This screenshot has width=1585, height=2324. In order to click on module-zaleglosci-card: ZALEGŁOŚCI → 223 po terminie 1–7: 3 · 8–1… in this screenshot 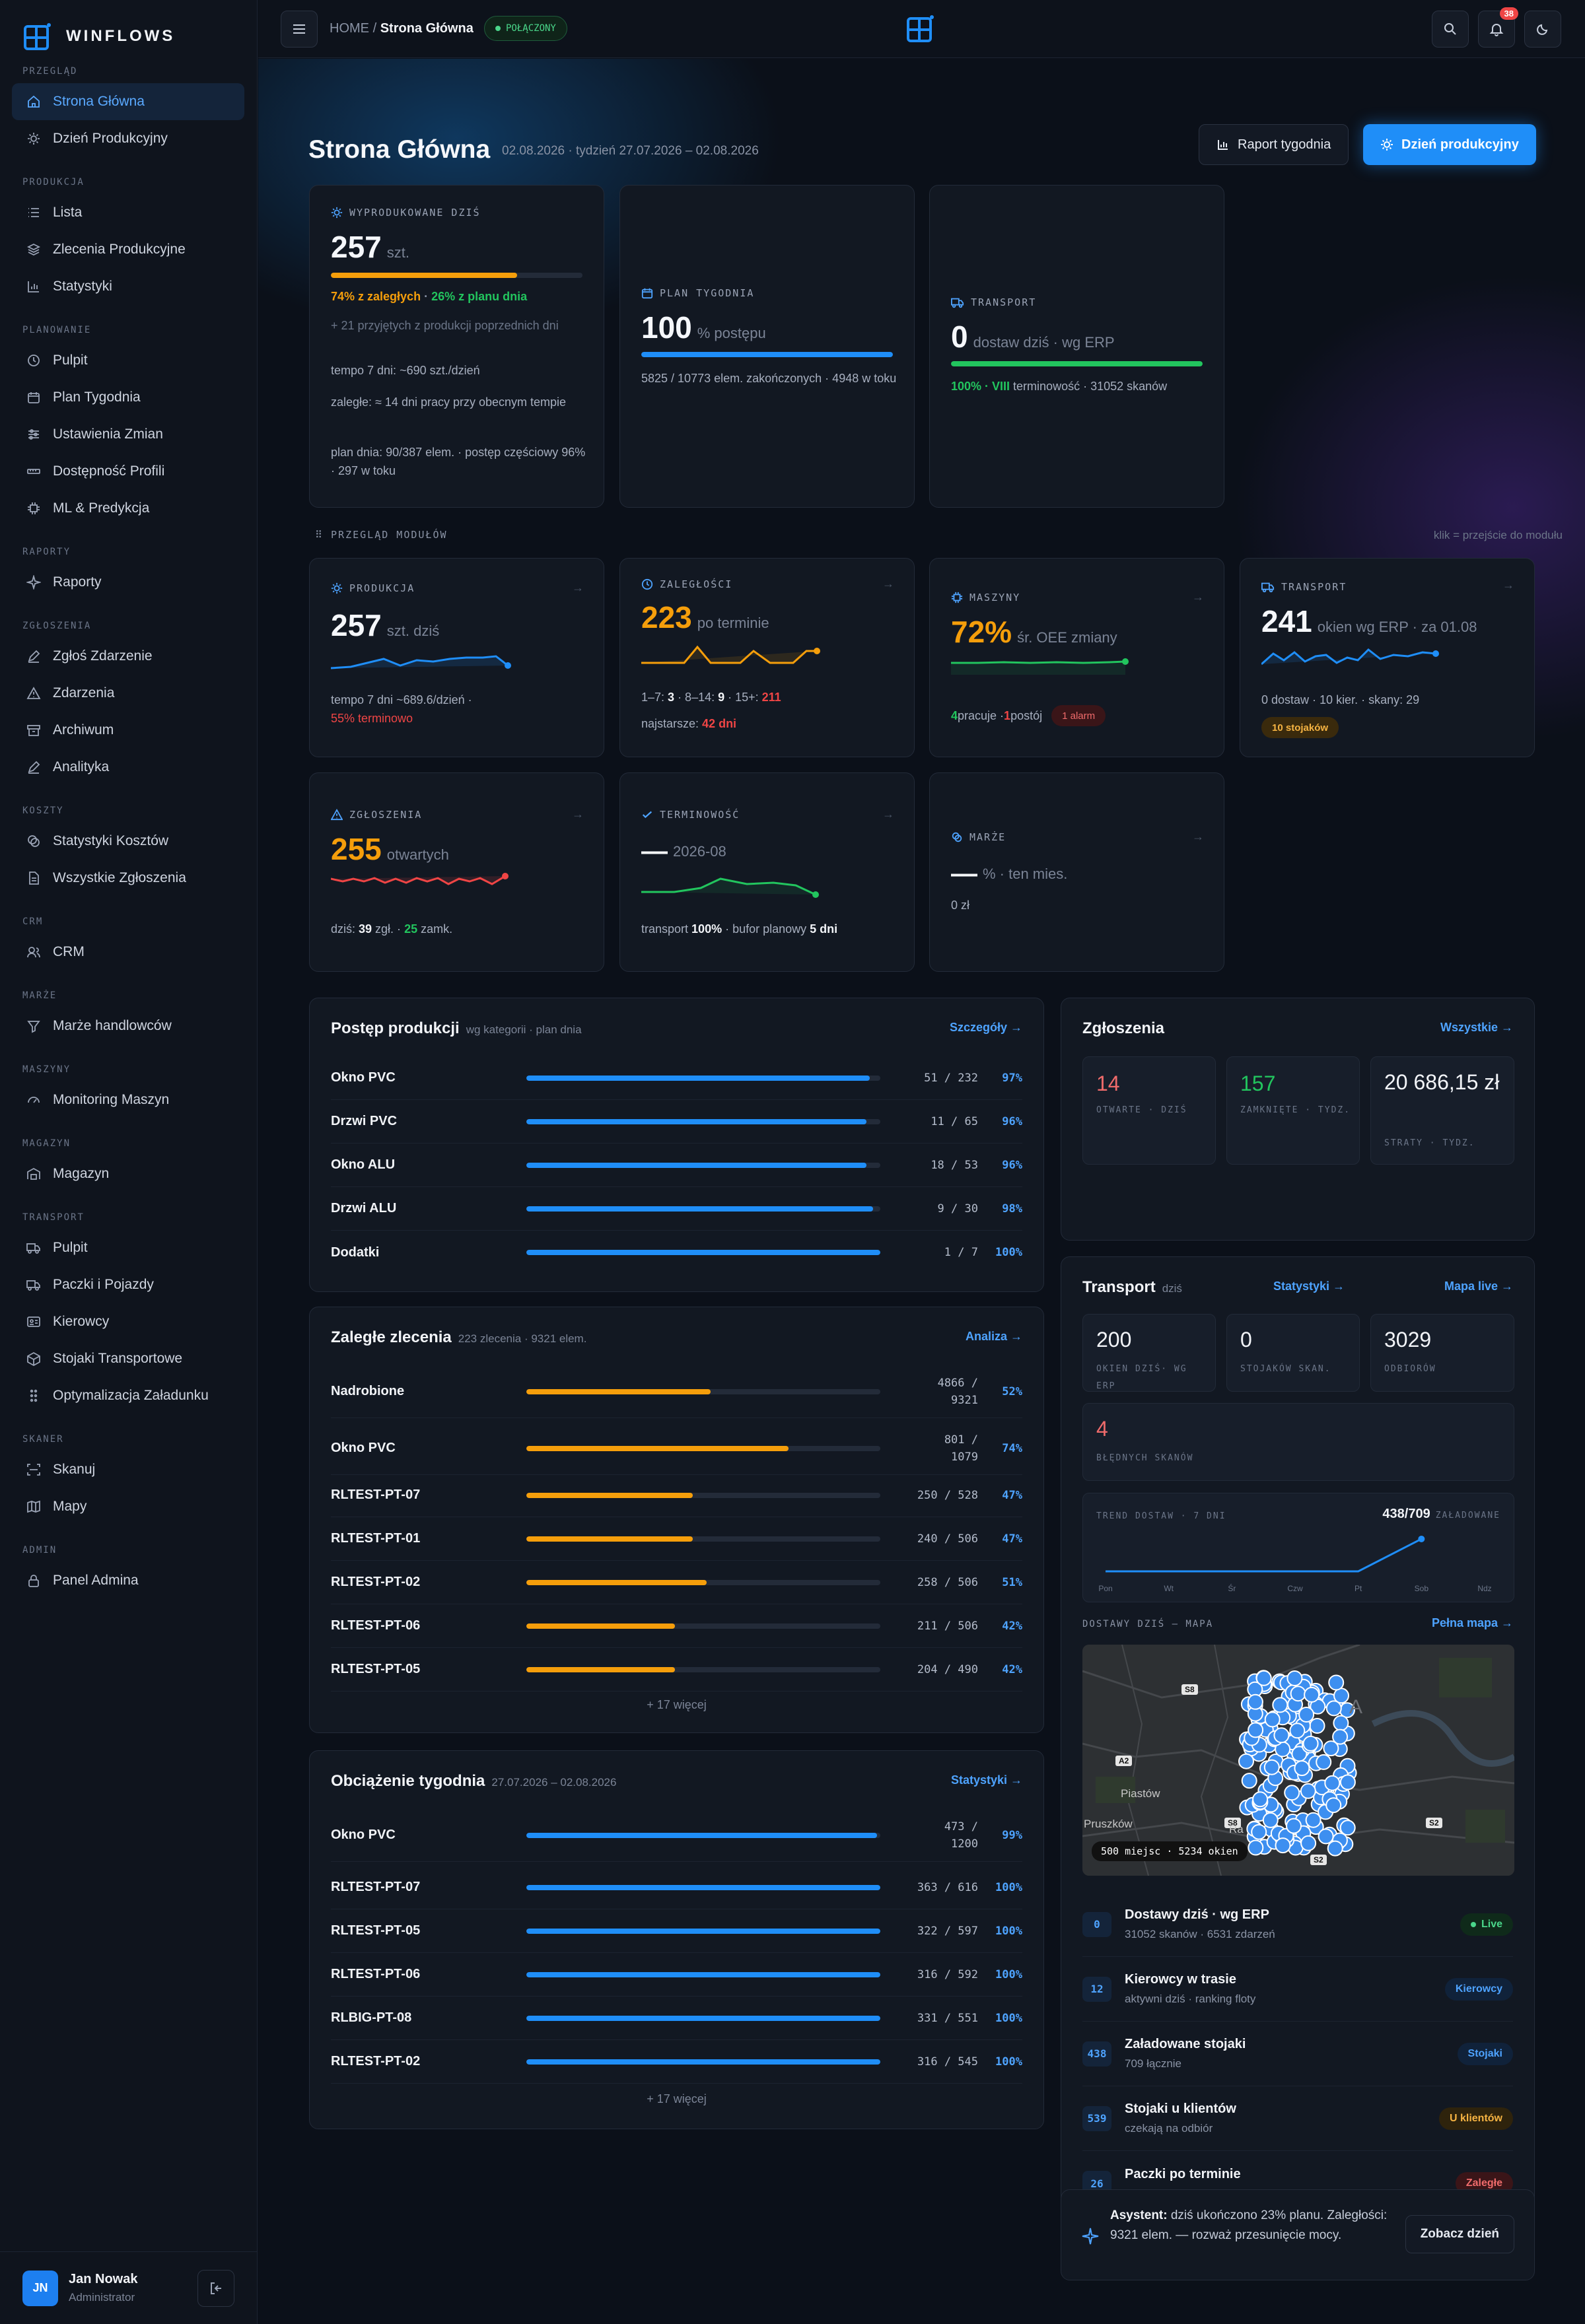, I will do `click(767, 658)`.